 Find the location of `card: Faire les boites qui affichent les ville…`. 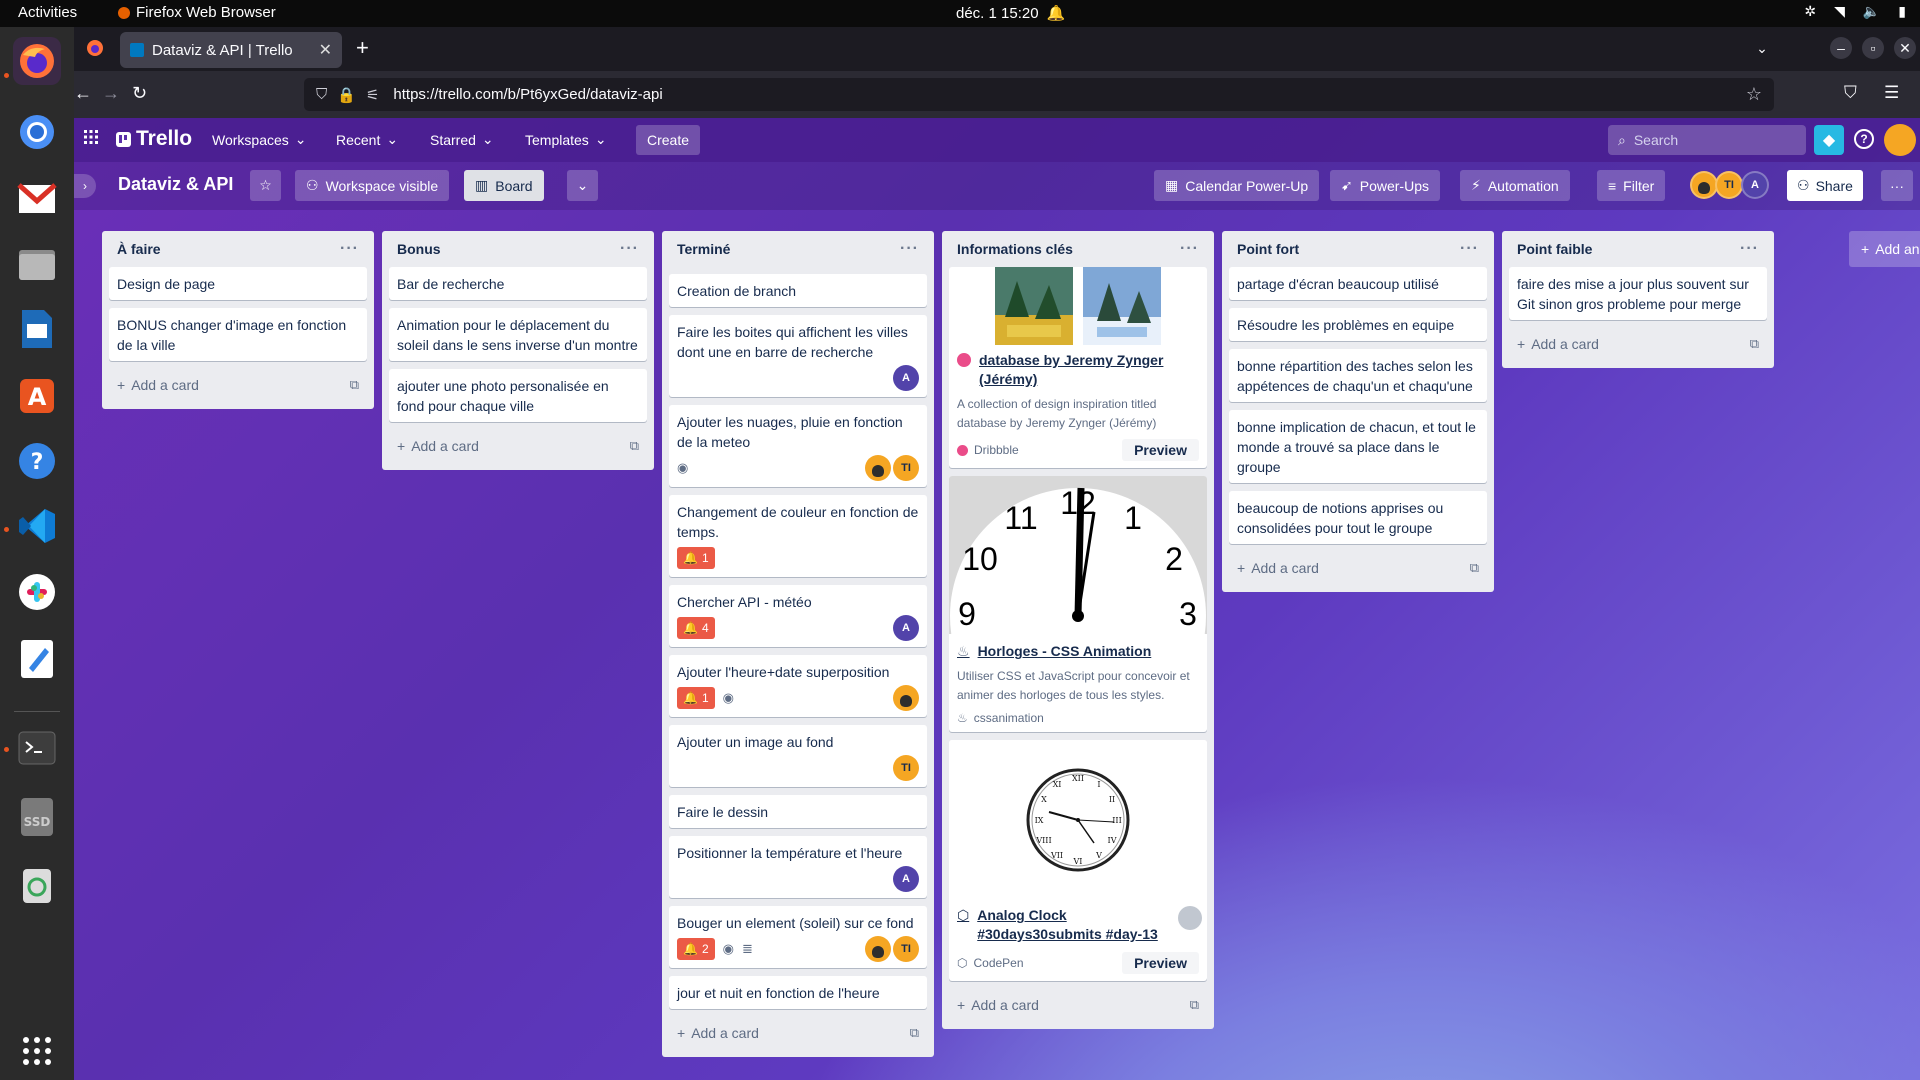

card: Faire les boites qui affichent les ville… is located at coordinates (798, 356).